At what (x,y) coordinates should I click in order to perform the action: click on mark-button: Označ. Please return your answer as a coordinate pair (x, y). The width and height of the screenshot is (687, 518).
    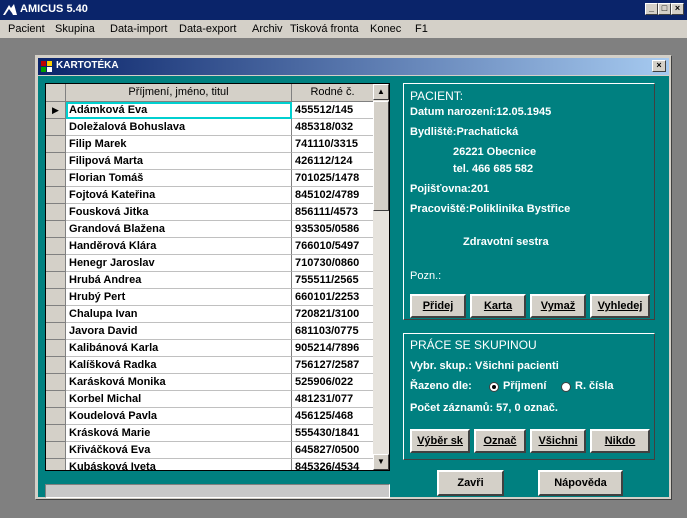
    Looking at the image, I should click on (500, 441).